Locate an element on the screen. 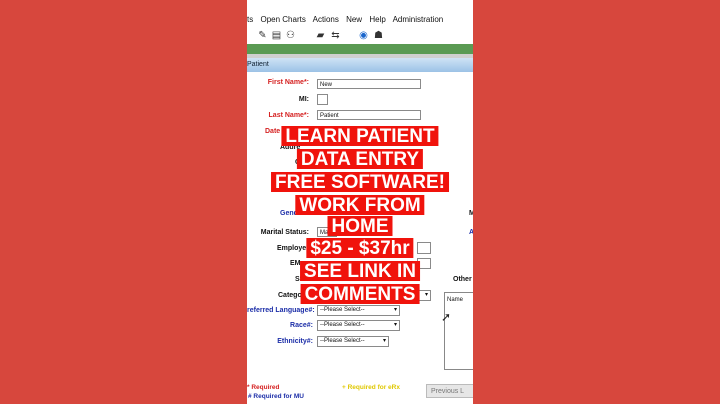 The height and width of the screenshot is (404, 720). overlay-line-3: FREE SOFTWARE! is located at coordinates (360, 182).